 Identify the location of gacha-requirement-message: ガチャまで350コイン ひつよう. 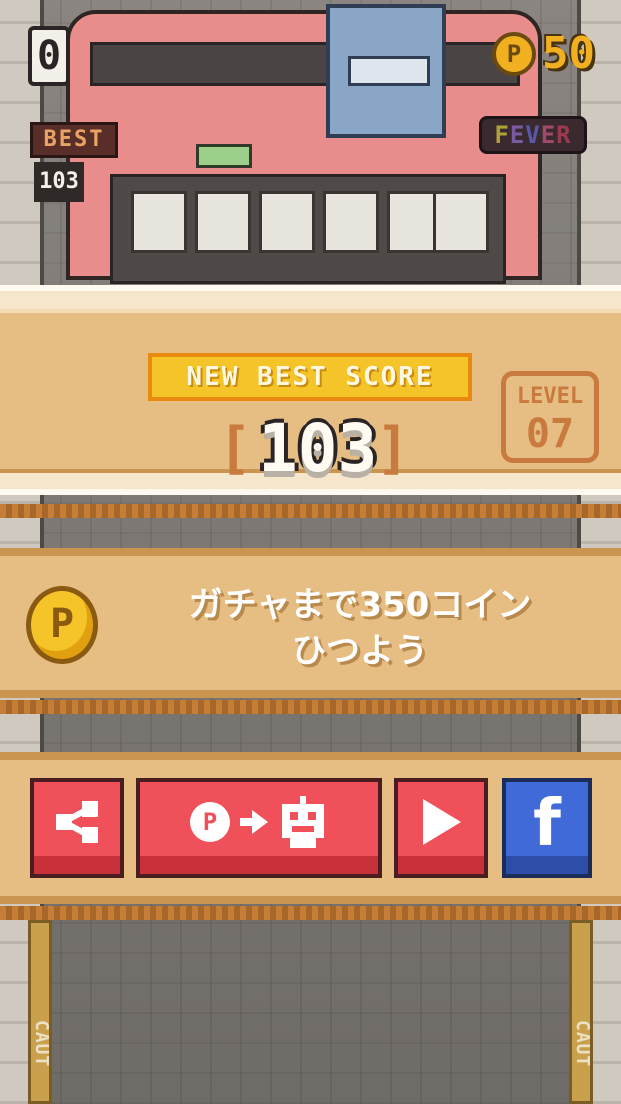
(360, 628).